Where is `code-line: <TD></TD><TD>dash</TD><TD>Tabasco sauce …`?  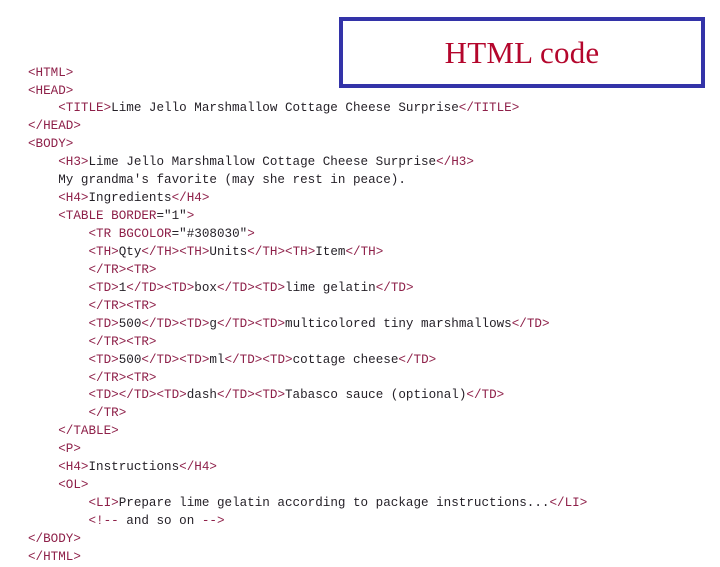 code-line: <TD></TD><TD>dash</TD><TD>Tabasco sauce … is located at coordinates (368, 396).